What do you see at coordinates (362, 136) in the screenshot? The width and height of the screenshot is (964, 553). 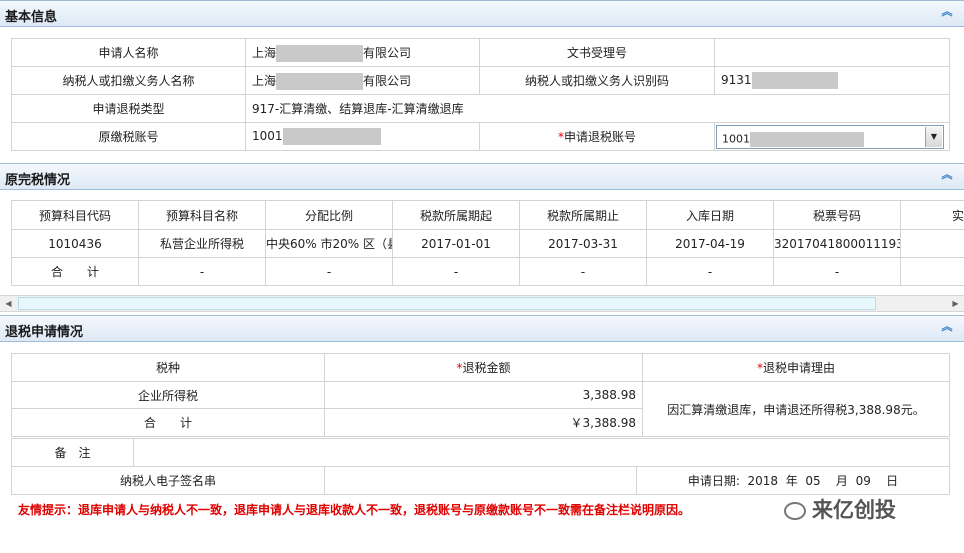 I see `orig-account-value: 1001` at bounding box center [362, 136].